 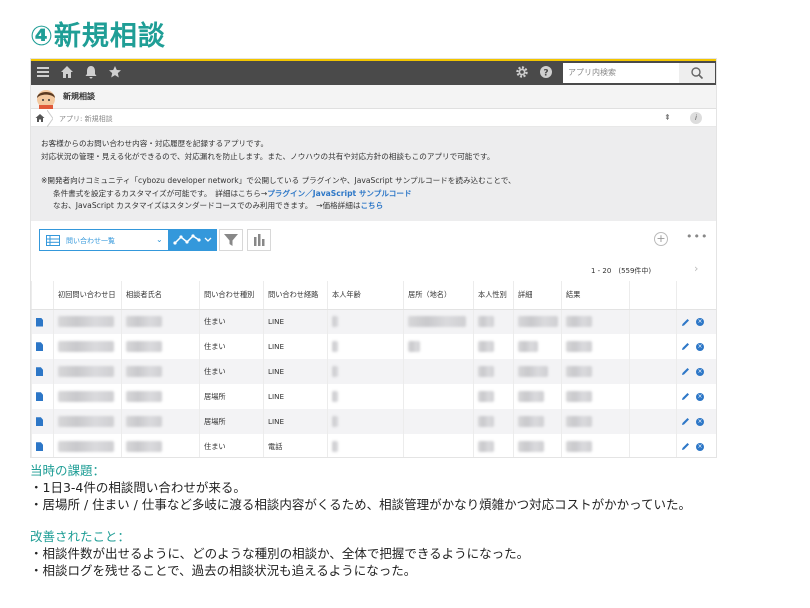 What do you see at coordinates (537, 295) in the screenshot?
I see `header-cell: 詳細` at bounding box center [537, 295].